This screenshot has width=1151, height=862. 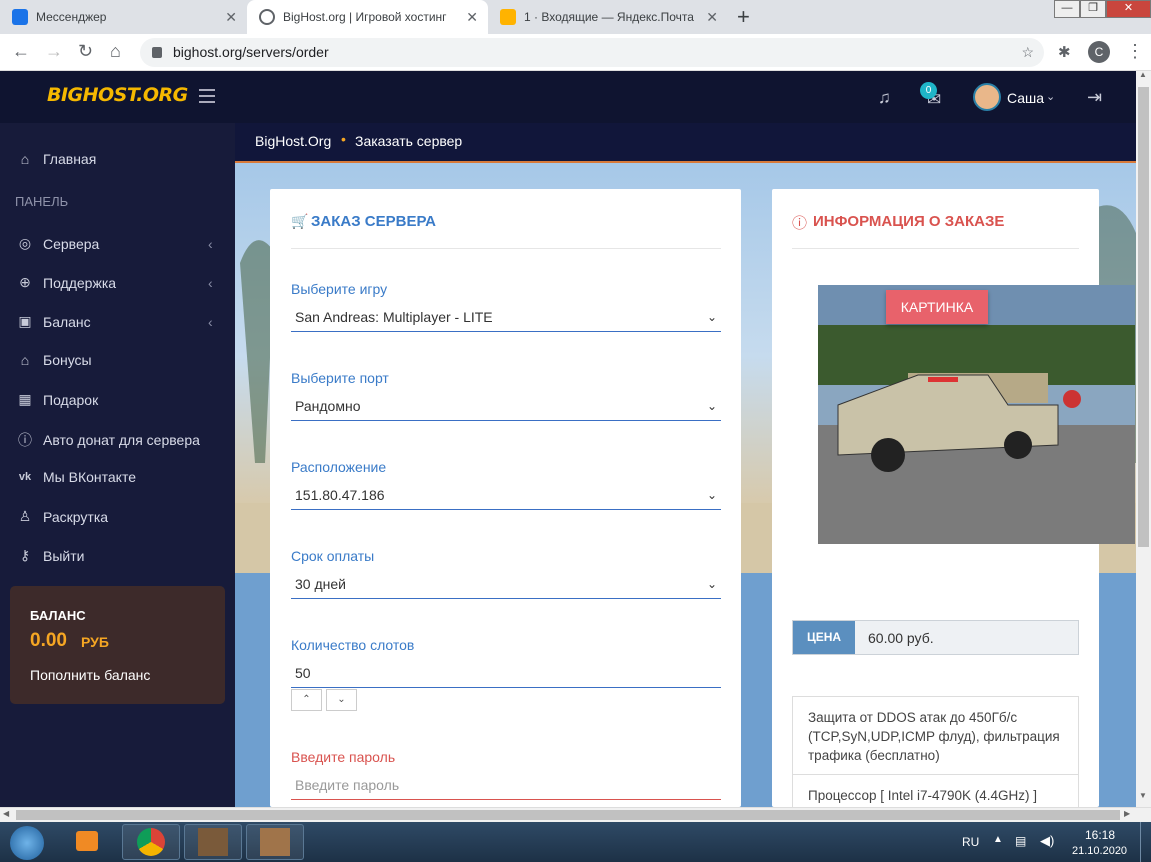 What do you see at coordinates (506, 317) in the screenshot?
I see `game-select: San Andreas: Multiplayer - LITE ⌄` at bounding box center [506, 317].